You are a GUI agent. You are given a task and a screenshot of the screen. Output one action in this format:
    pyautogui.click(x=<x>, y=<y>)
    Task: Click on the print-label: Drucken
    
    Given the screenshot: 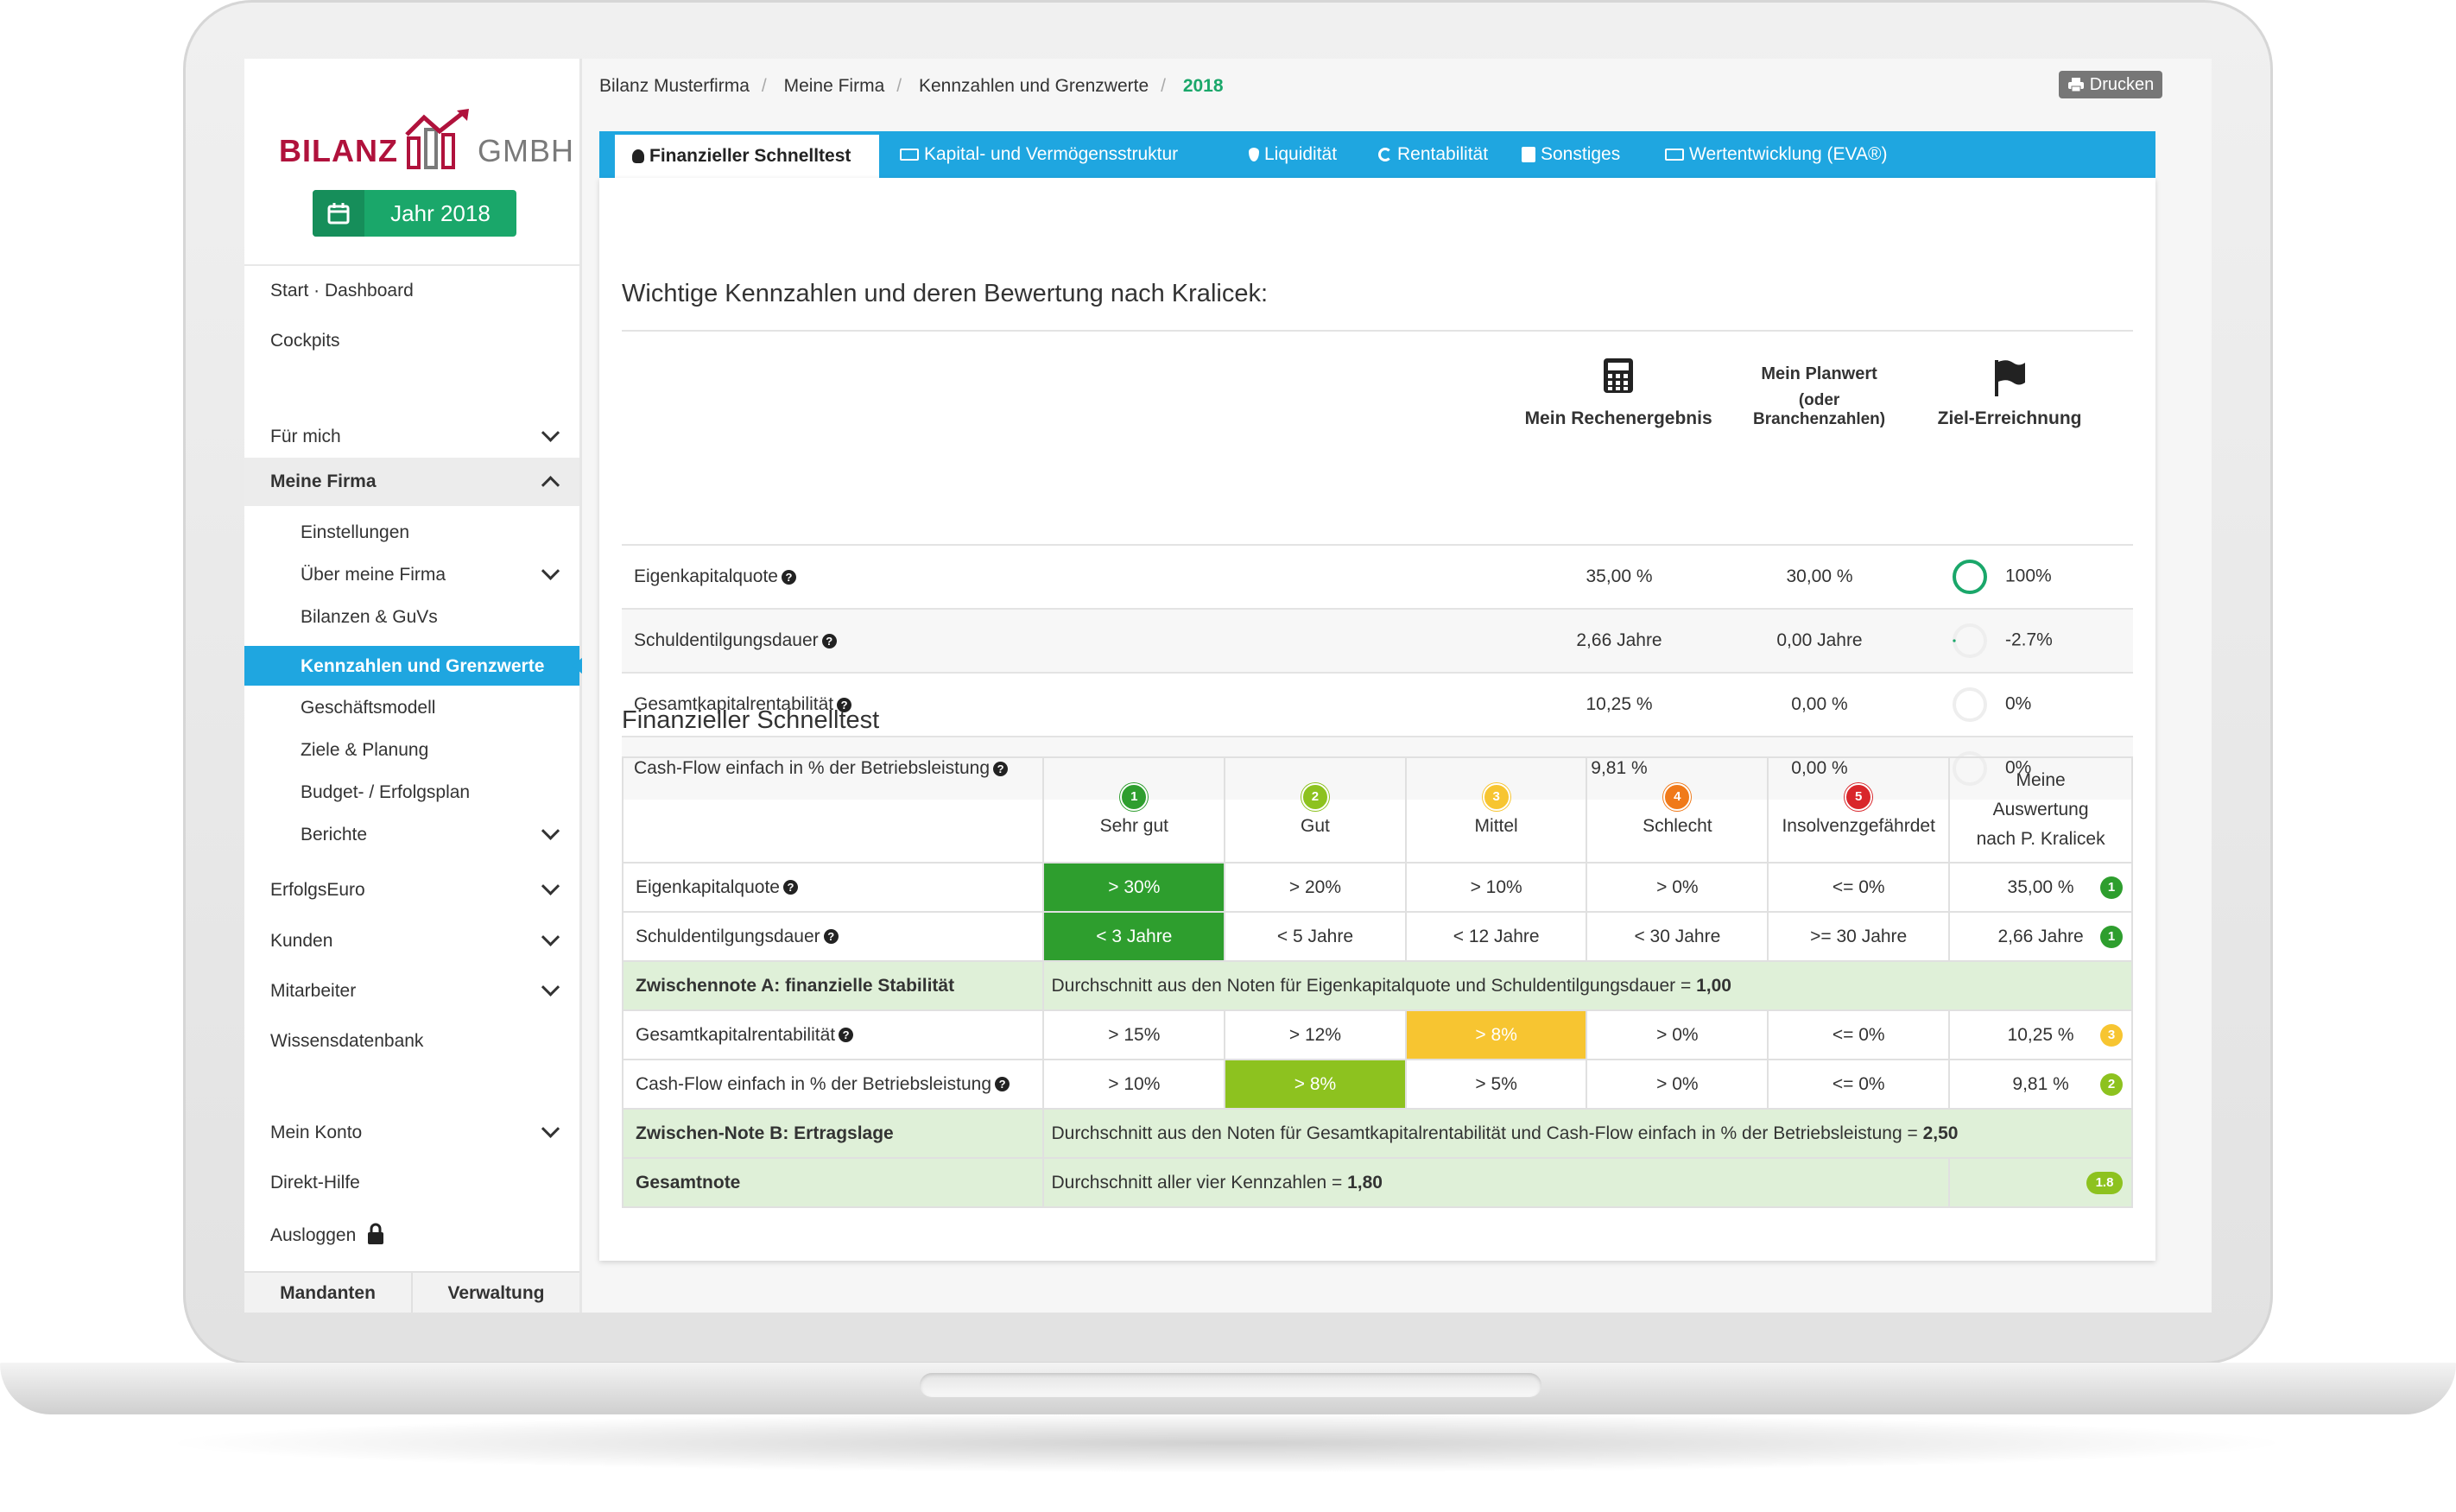 What is the action you would take?
    pyautogui.click(x=2122, y=84)
    